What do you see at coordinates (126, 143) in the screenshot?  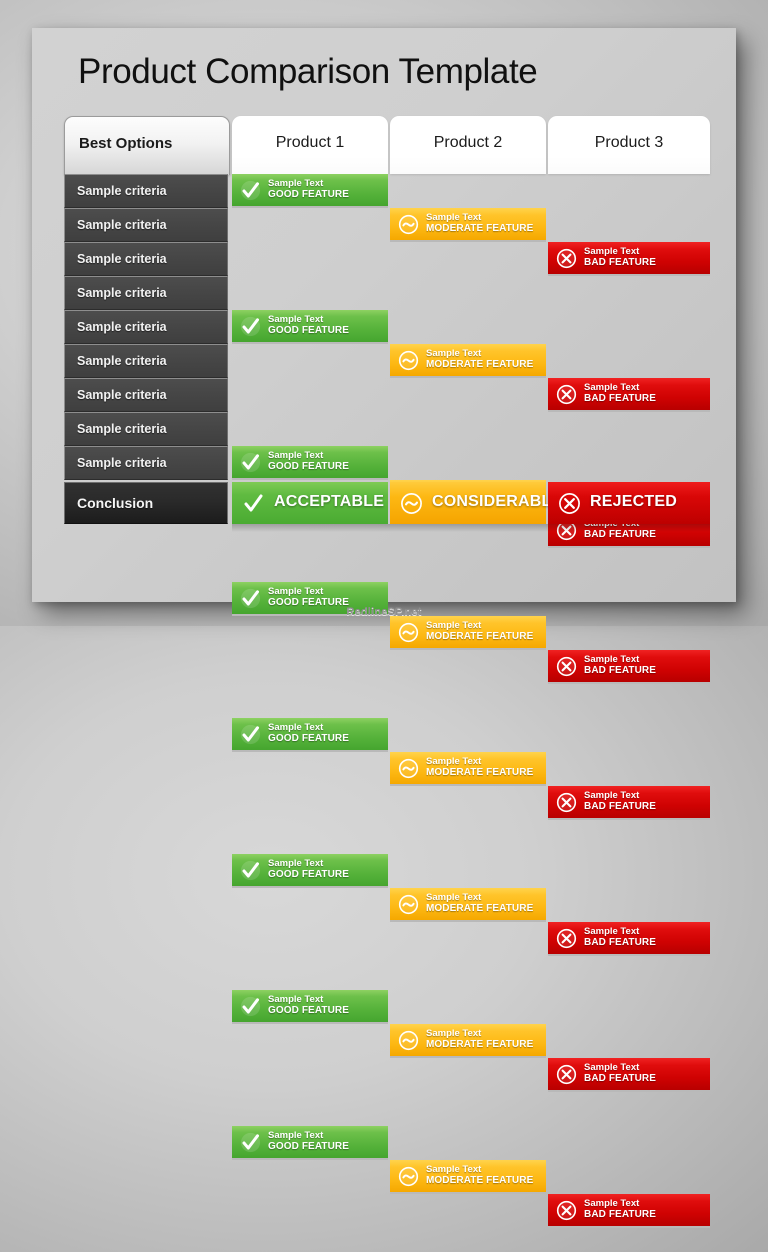 I see `header-label-best-options: Best Options` at bounding box center [126, 143].